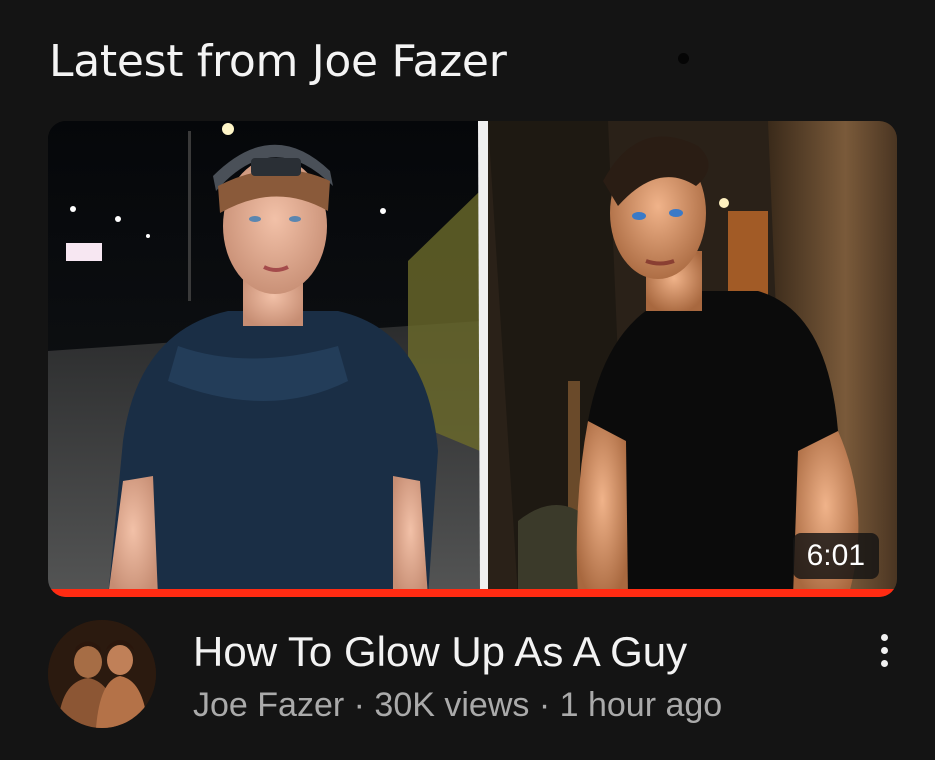 Image resolution: width=935 pixels, height=760 pixels. What do you see at coordinates (472, 593) in the screenshot?
I see `watch-progress-bar` at bounding box center [472, 593].